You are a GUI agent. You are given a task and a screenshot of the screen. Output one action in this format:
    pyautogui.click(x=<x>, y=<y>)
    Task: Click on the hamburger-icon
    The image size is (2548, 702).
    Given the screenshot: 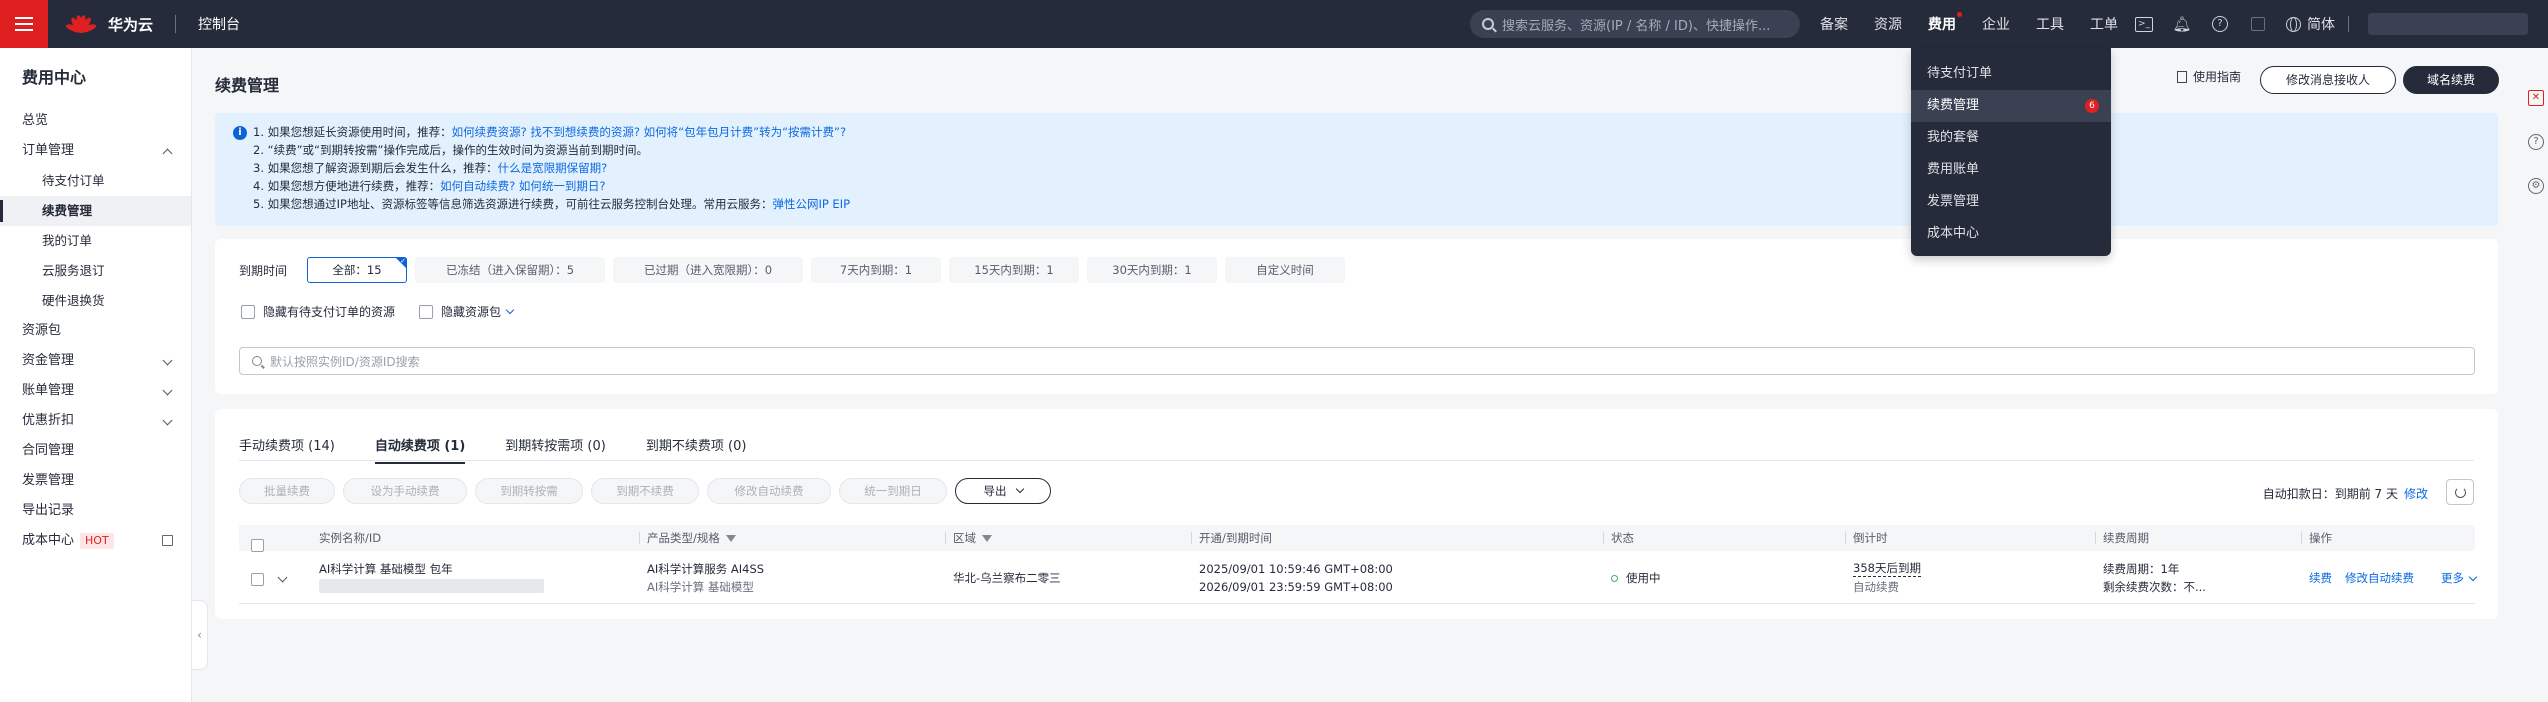 What is the action you would take?
    pyautogui.click(x=24, y=24)
    